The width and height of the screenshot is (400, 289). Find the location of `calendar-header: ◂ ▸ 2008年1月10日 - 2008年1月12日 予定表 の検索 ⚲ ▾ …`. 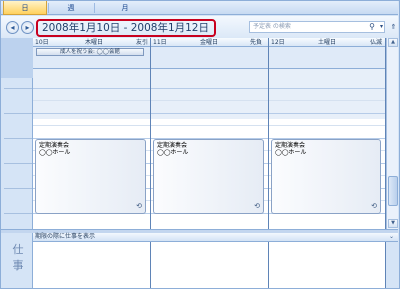

calendar-header: ◂ ▸ 2008年1月10日 - 2008年1月12日 予定表 の検索 ⚲ ▾ … is located at coordinates (199, 27).